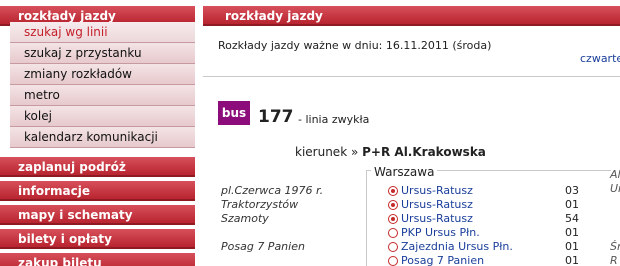 Image resolution: width=620 pixels, height=266 pixels. I want to click on stop-name: Traktorzystów, so click(259, 204).